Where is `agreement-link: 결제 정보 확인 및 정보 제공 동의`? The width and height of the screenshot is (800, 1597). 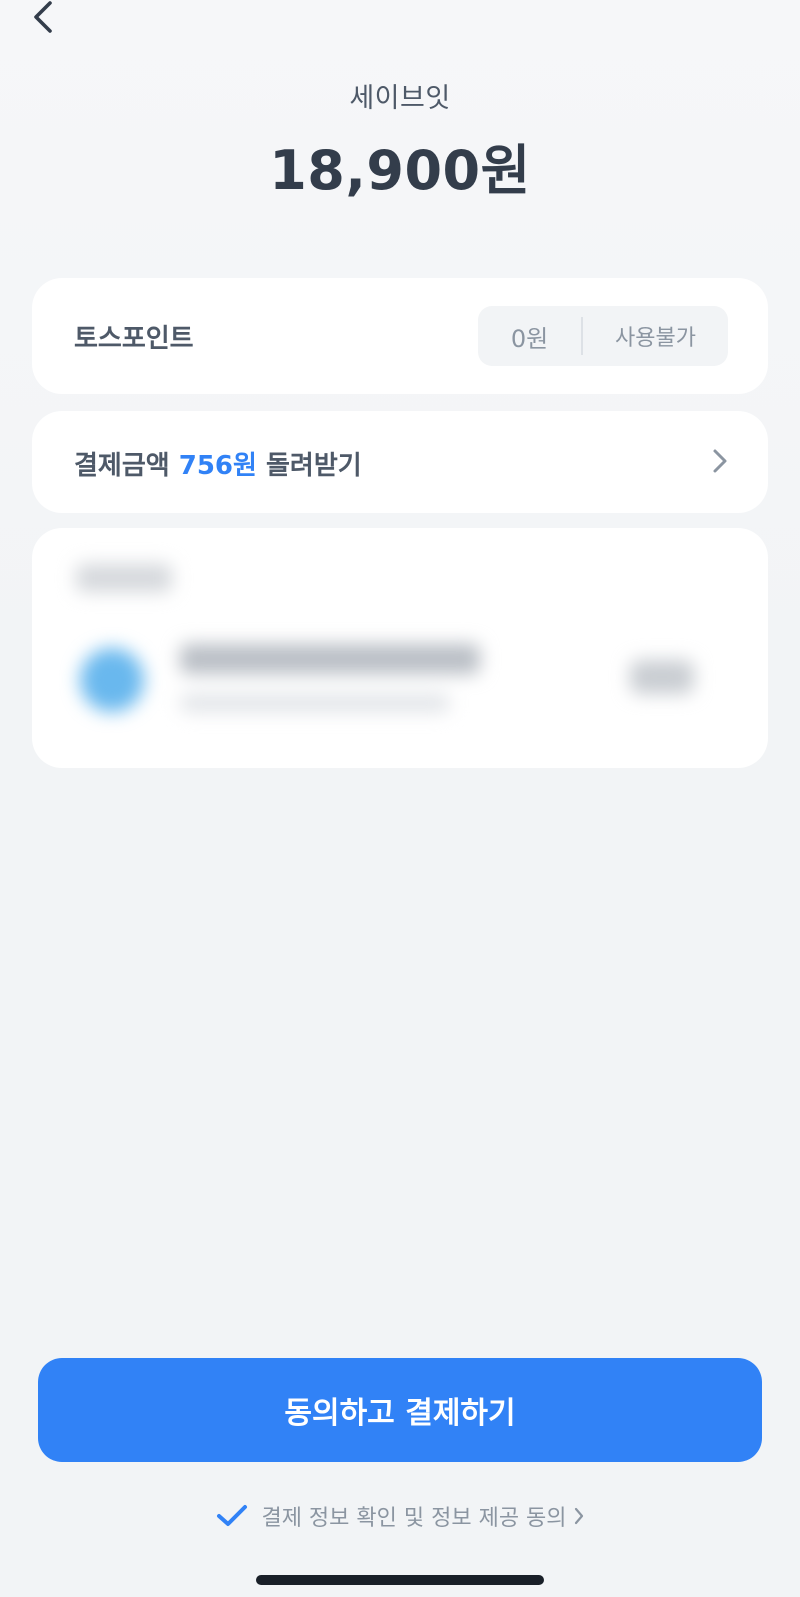 agreement-link: 결제 정보 확인 및 정보 제공 동의 is located at coordinates (400, 1516).